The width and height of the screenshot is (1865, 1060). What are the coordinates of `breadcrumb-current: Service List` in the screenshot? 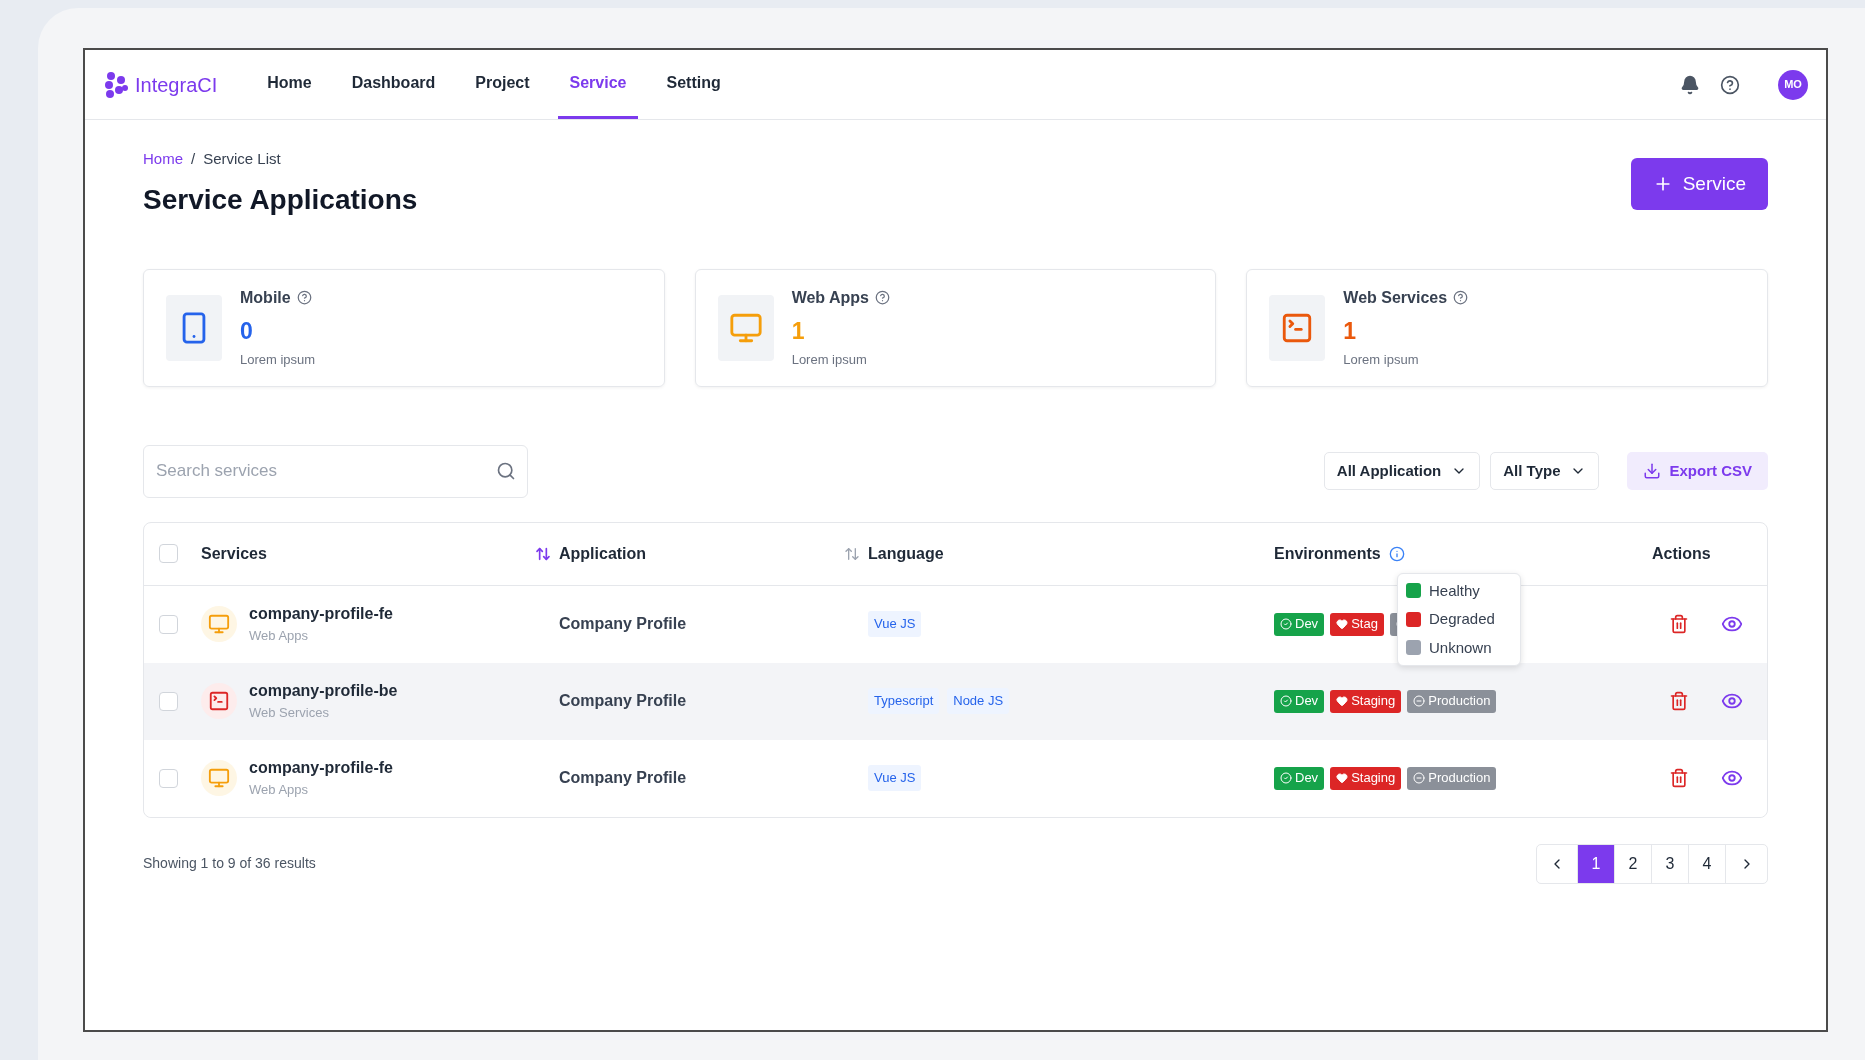 It's located at (242, 159).